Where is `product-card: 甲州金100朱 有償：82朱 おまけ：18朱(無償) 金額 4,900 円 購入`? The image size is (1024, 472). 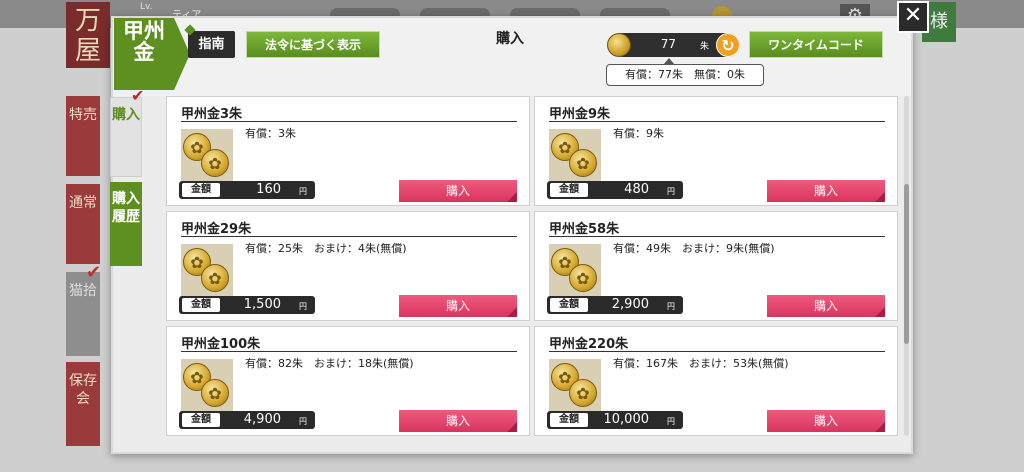 product-card: 甲州金100朱 有償：82朱 おまけ：18朱(無償) 金額 4,900 円 購入 is located at coordinates (348, 381).